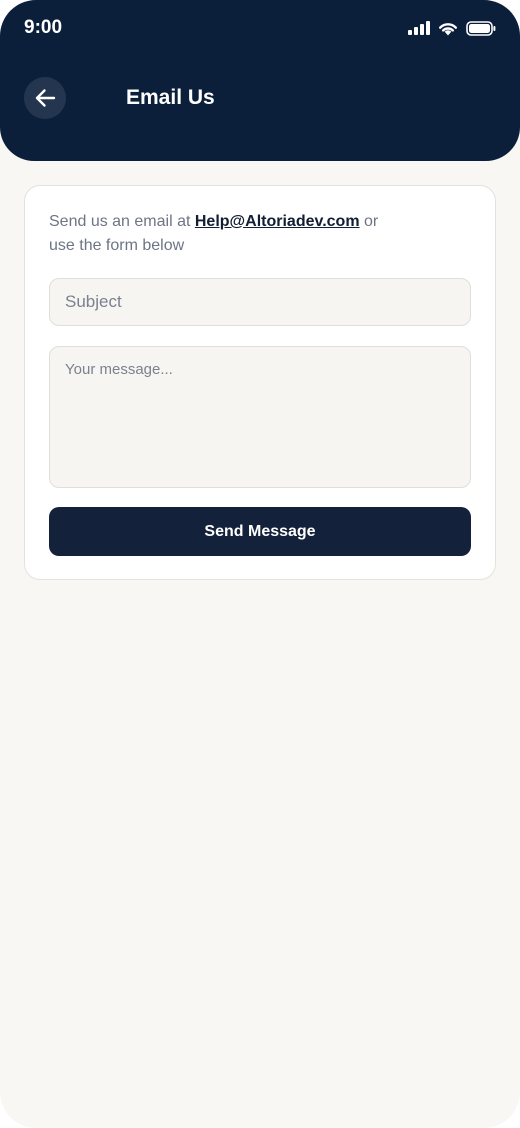 Image resolution: width=520 pixels, height=1128 pixels. What do you see at coordinates (260, 302) in the screenshot?
I see `subject-input` at bounding box center [260, 302].